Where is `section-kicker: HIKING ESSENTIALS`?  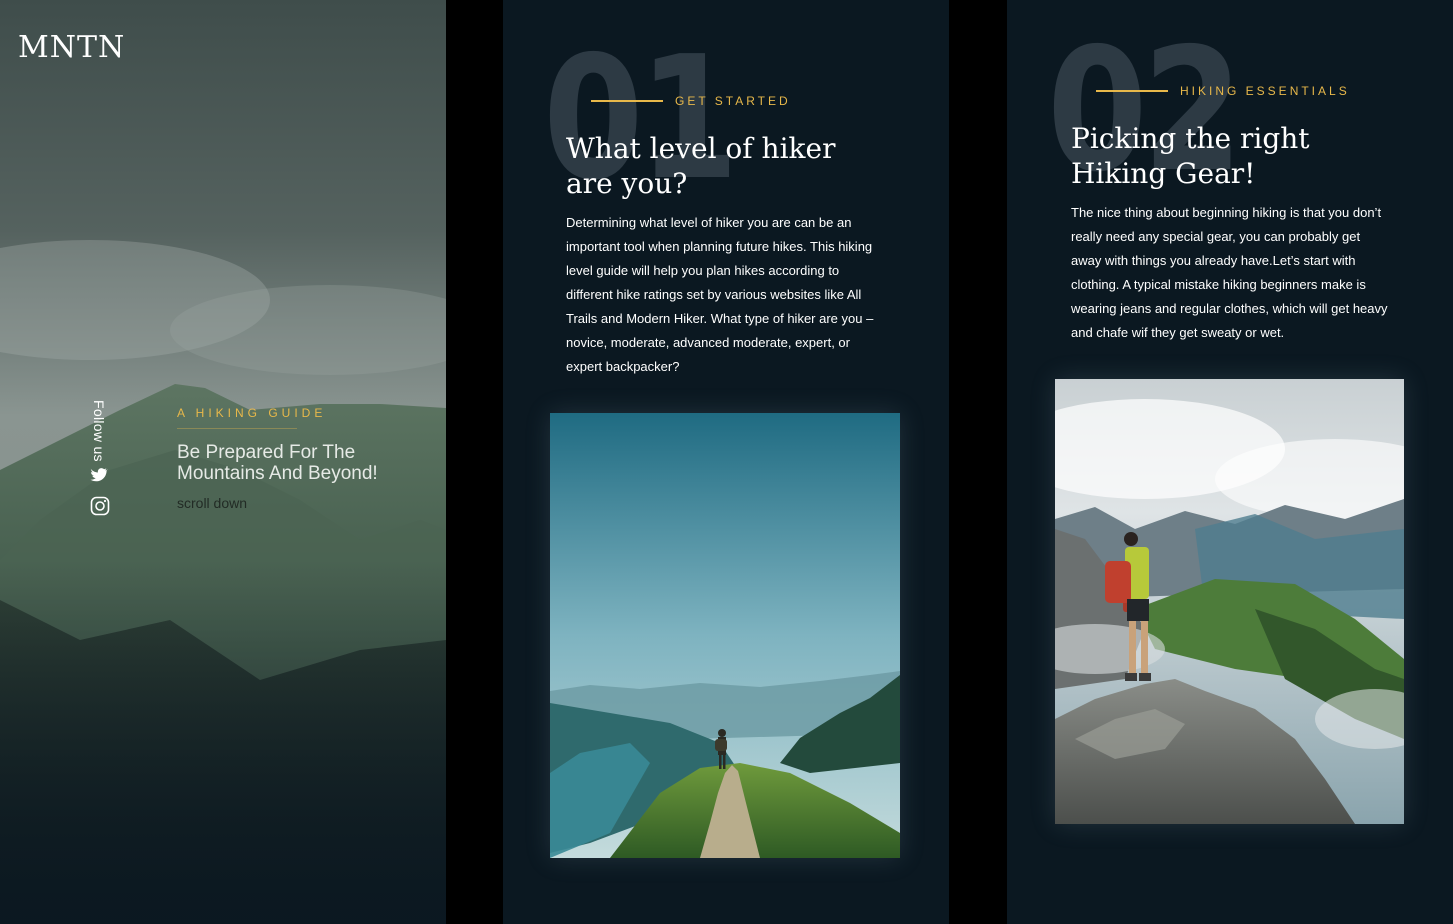 section-kicker: HIKING ESSENTIALS is located at coordinates (1265, 91).